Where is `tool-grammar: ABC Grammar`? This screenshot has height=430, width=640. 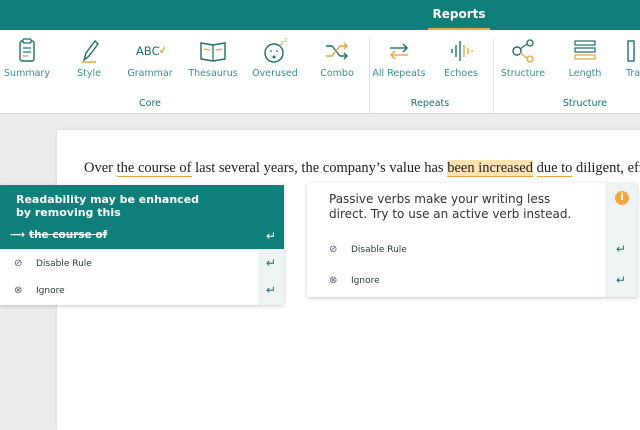 tool-grammar: ABC Grammar is located at coordinates (150, 58).